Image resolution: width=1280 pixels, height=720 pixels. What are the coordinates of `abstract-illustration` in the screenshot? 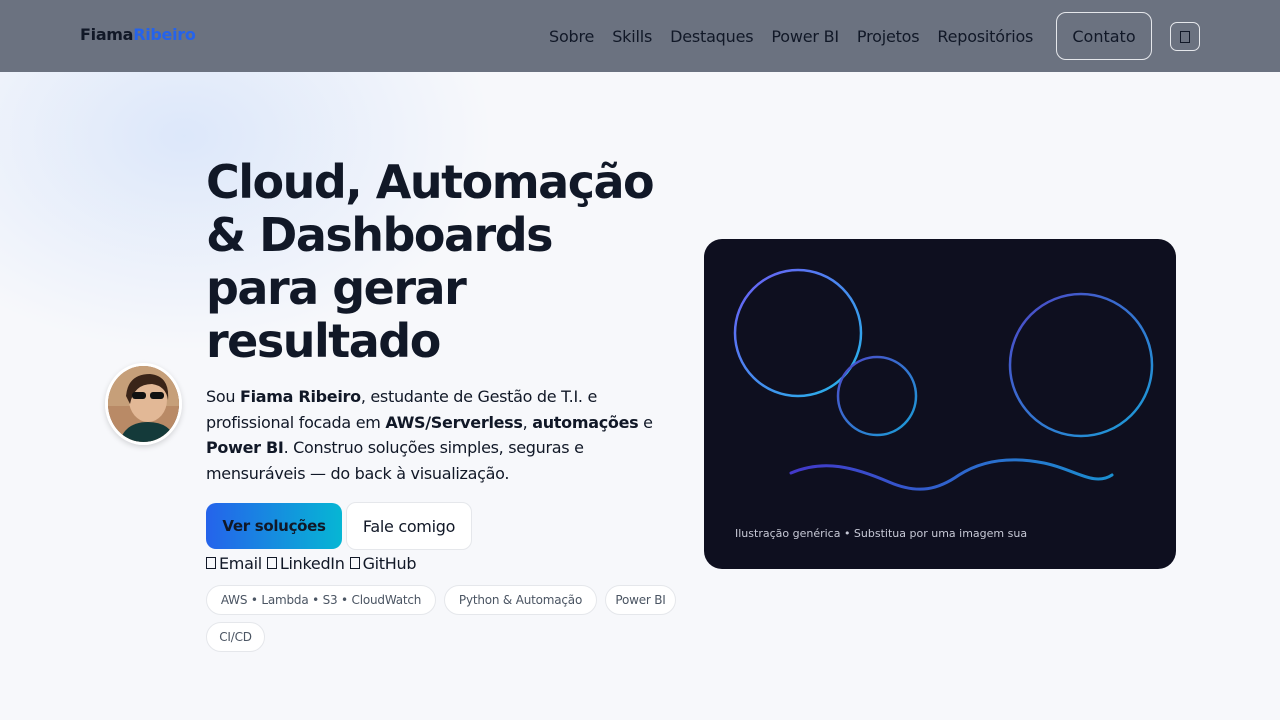 It's located at (943, 379).